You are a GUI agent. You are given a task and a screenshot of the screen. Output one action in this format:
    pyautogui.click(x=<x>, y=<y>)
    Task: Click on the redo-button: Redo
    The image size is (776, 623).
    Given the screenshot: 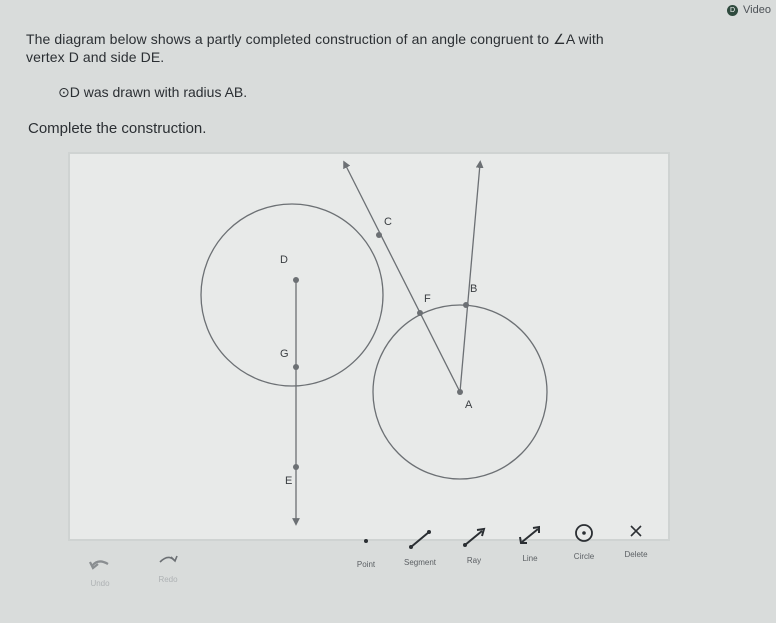 What is the action you would take?
    pyautogui.click(x=168, y=568)
    